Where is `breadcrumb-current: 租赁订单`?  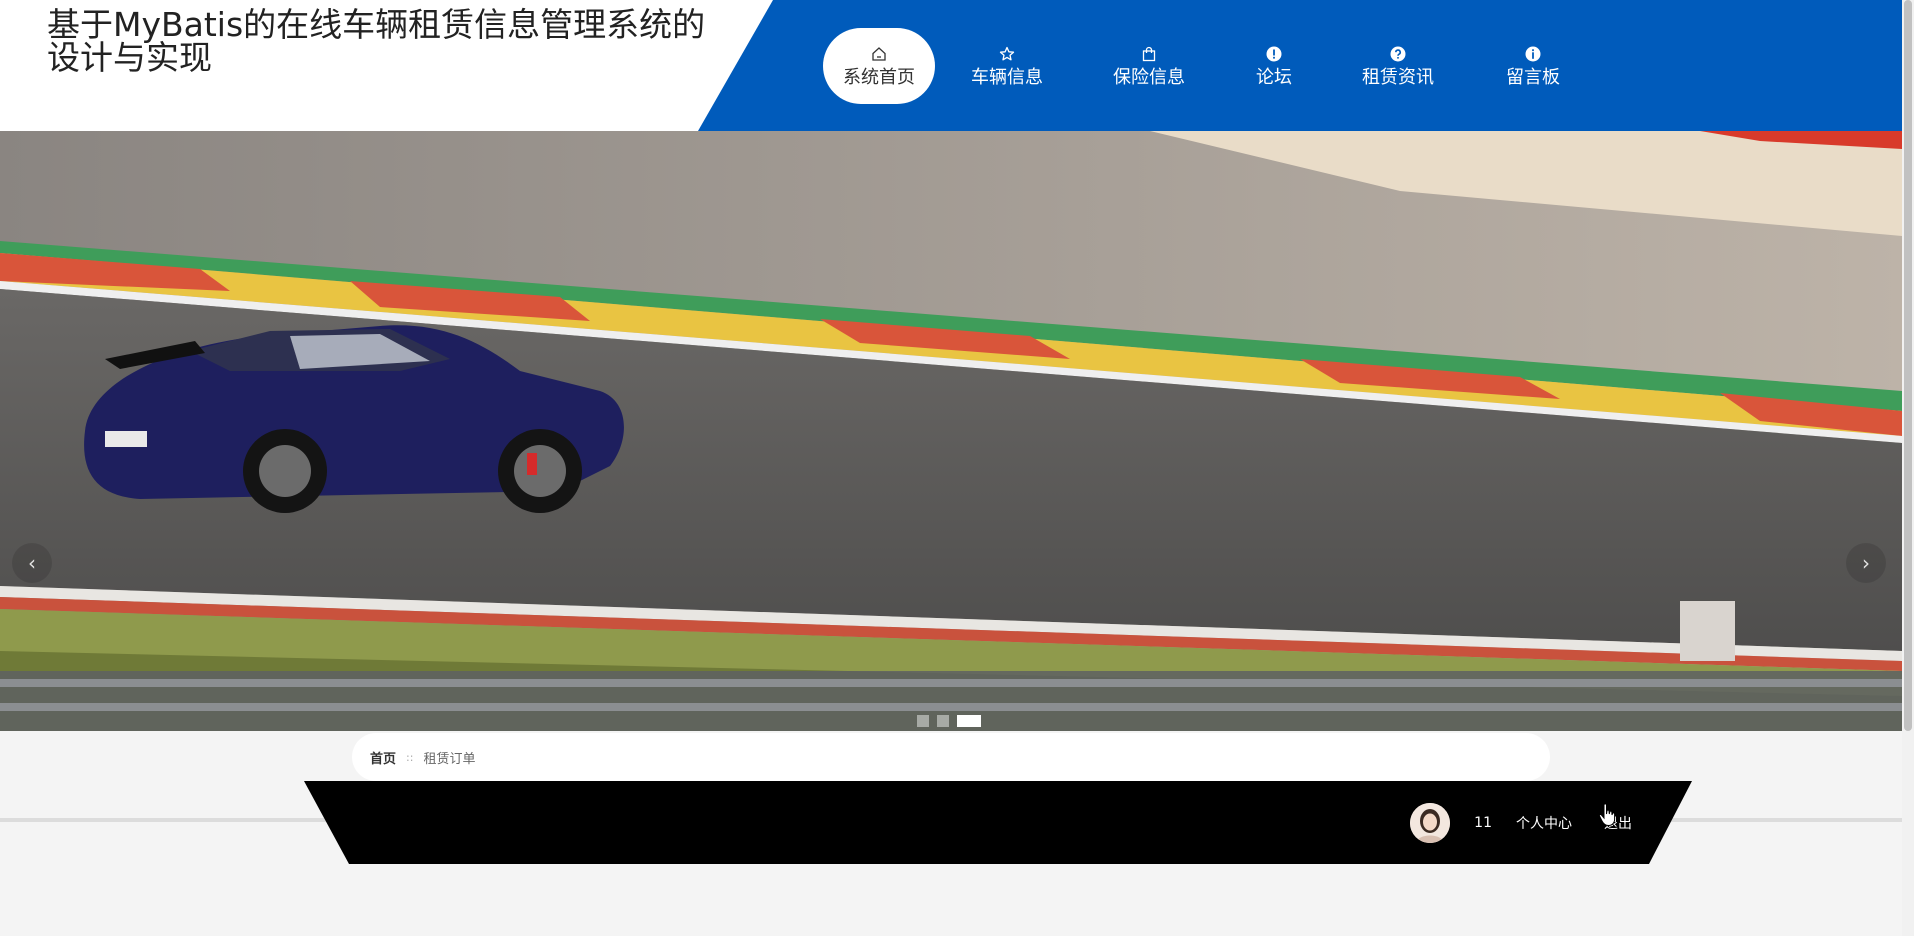 breadcrumb-current: 租赁订单 is located at coordinates (449, 759).